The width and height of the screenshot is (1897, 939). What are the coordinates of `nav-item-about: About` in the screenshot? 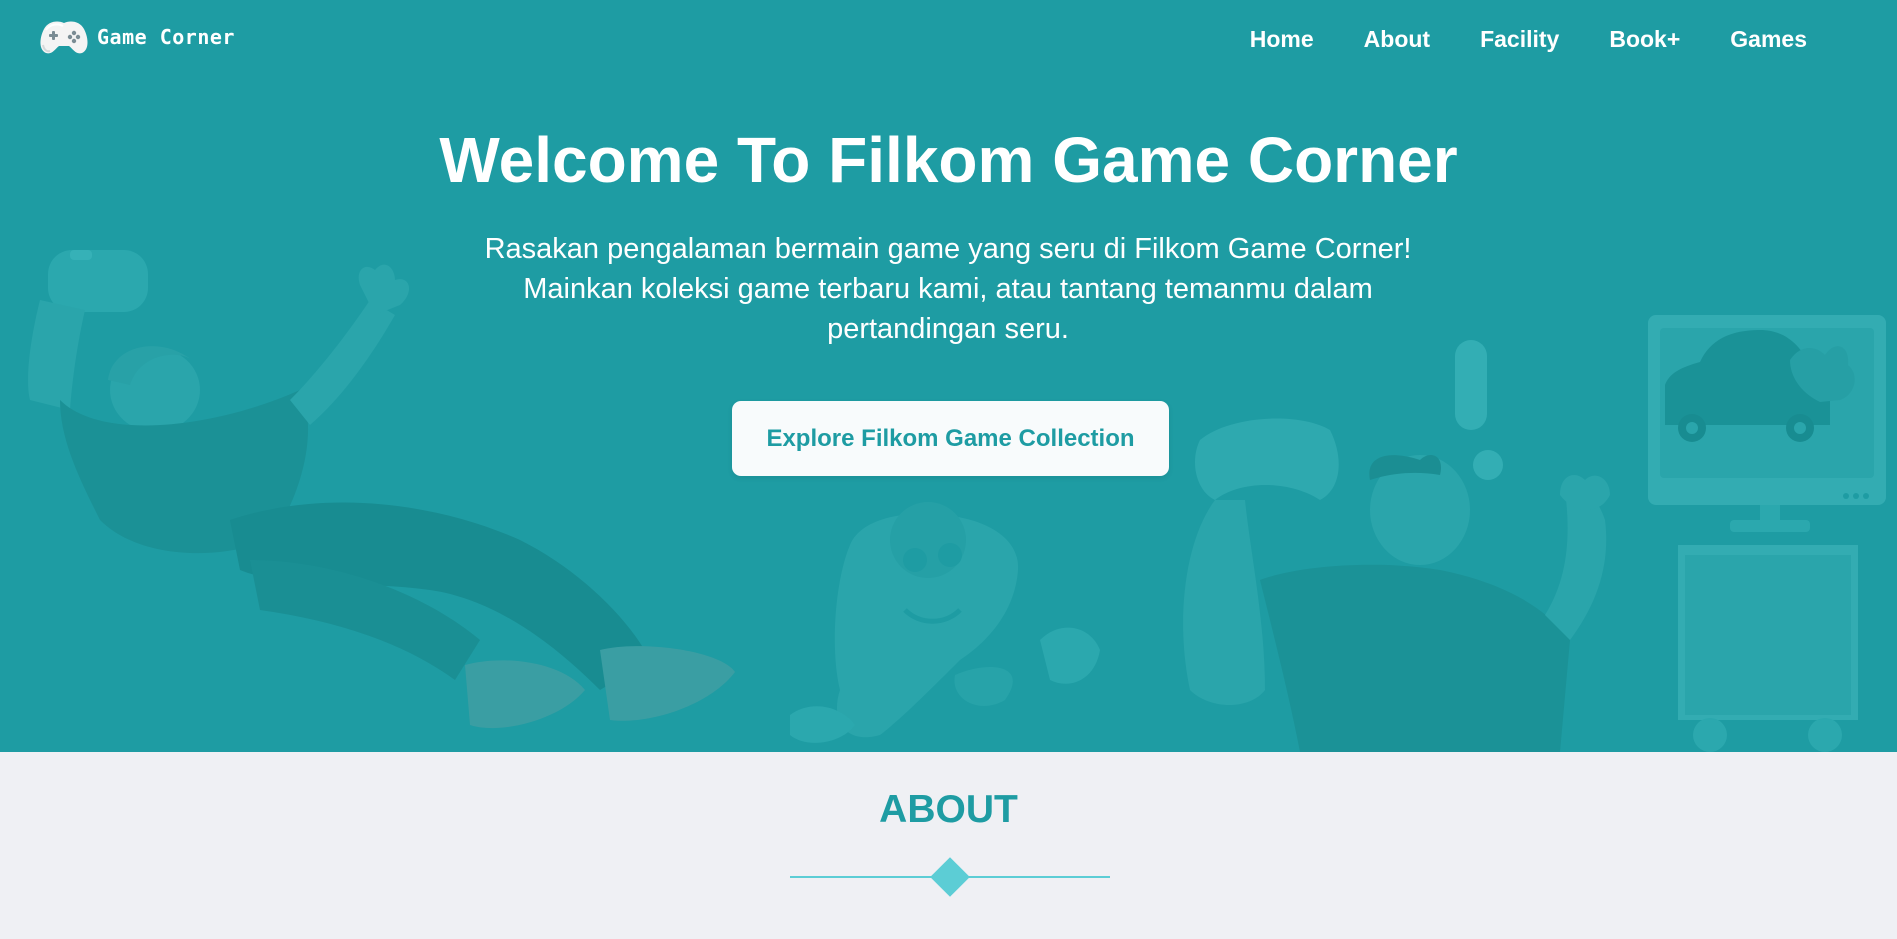 It's located at (1397, 39).